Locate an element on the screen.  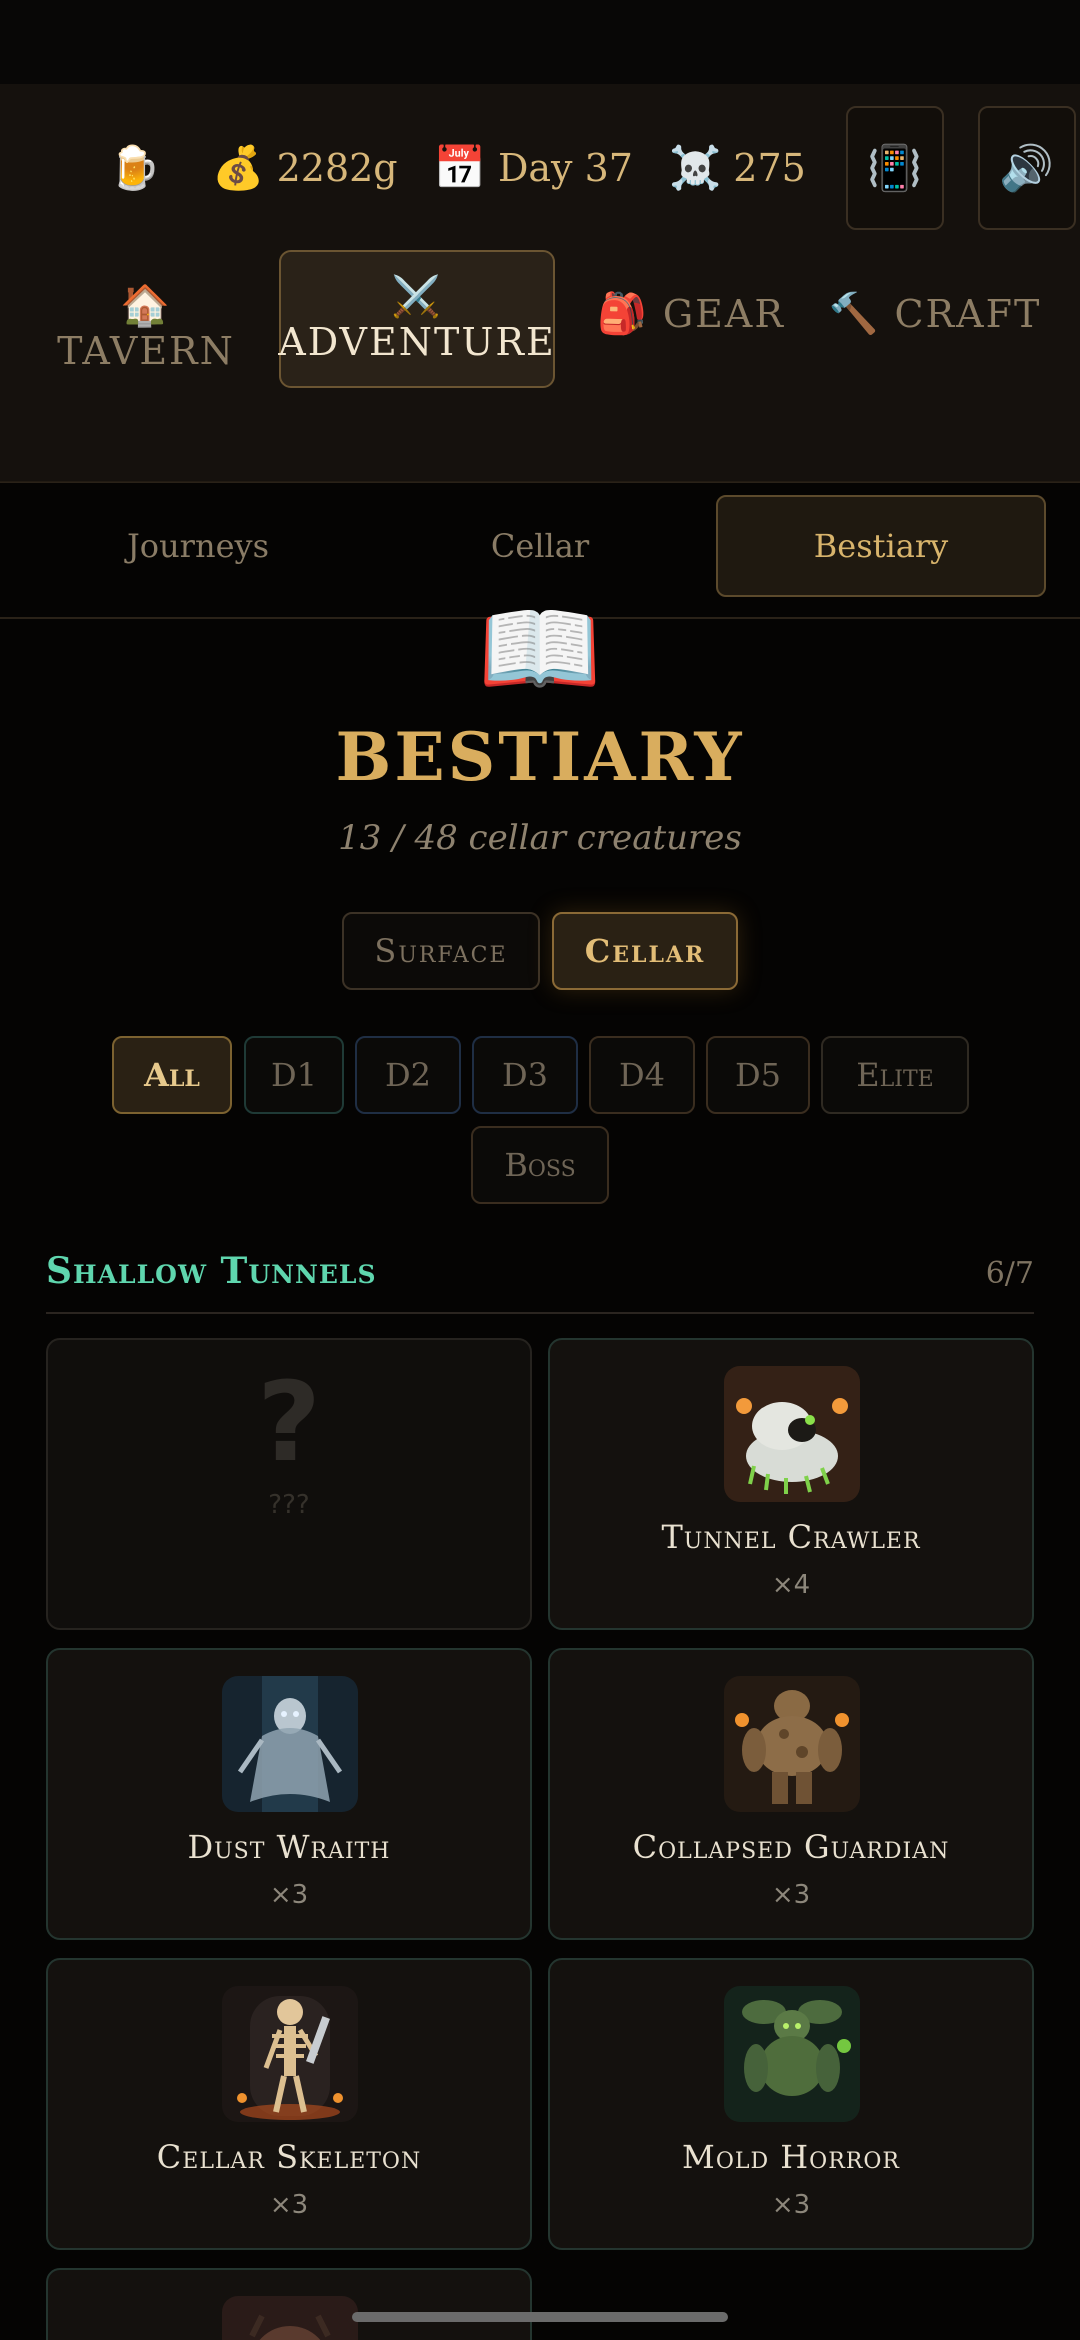
nav-tab-tavern: 🏠 TAVERN is located at coordinates (146, 328).